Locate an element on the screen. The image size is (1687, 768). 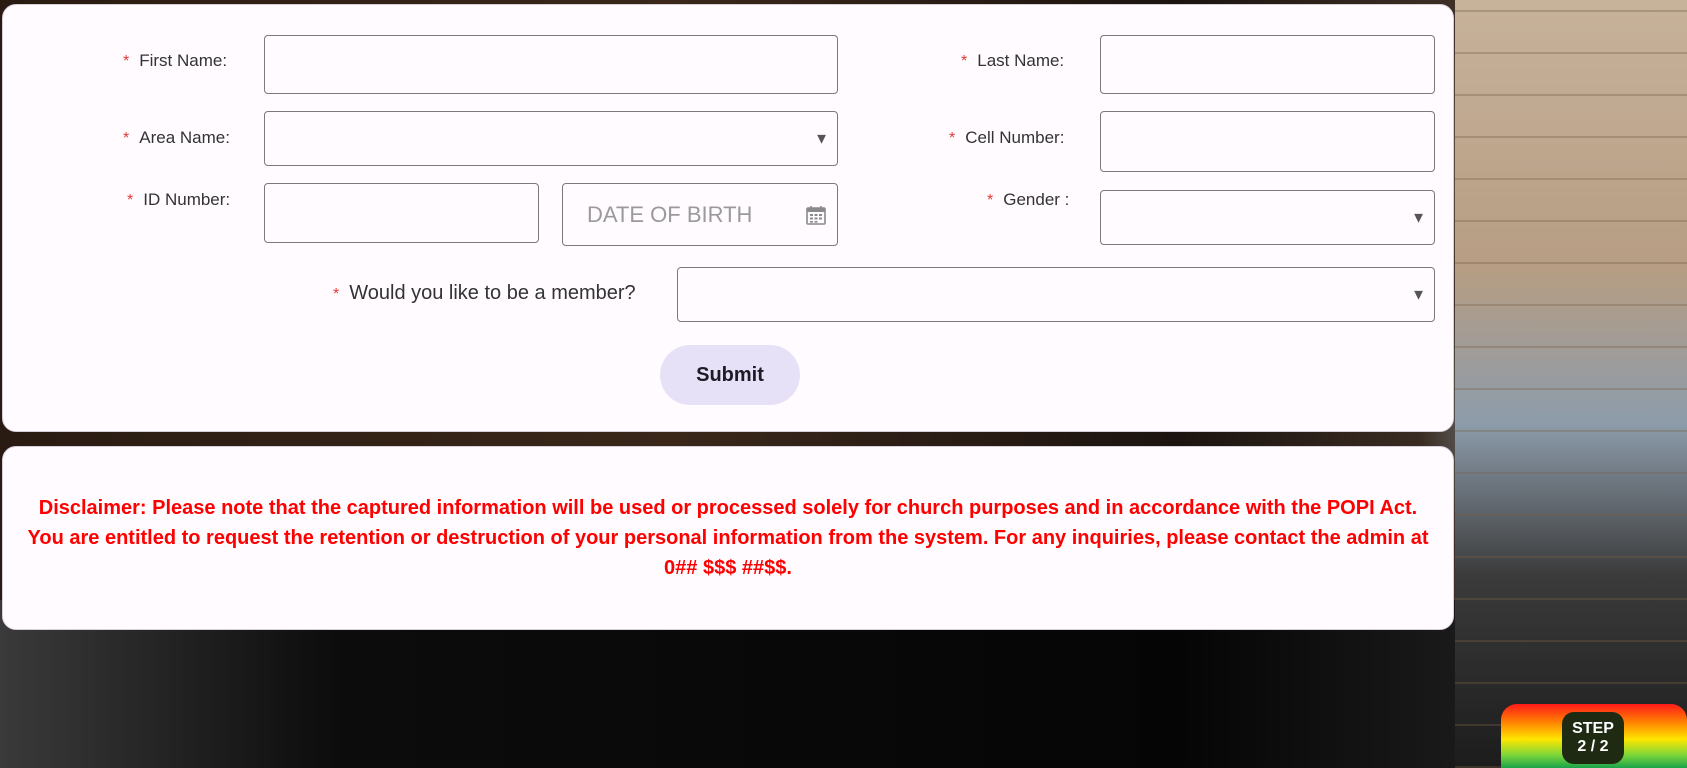
member-select: ▼ is located at coordinates (1056, 294).